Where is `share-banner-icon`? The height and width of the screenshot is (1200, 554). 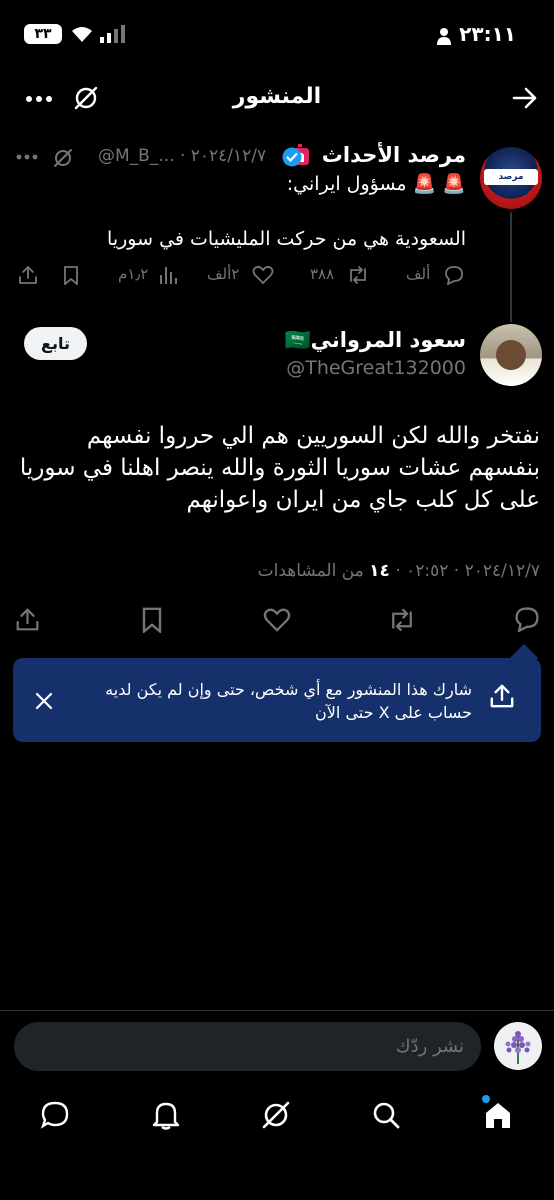 share-banner-icon is located at coordinates (502, 696).